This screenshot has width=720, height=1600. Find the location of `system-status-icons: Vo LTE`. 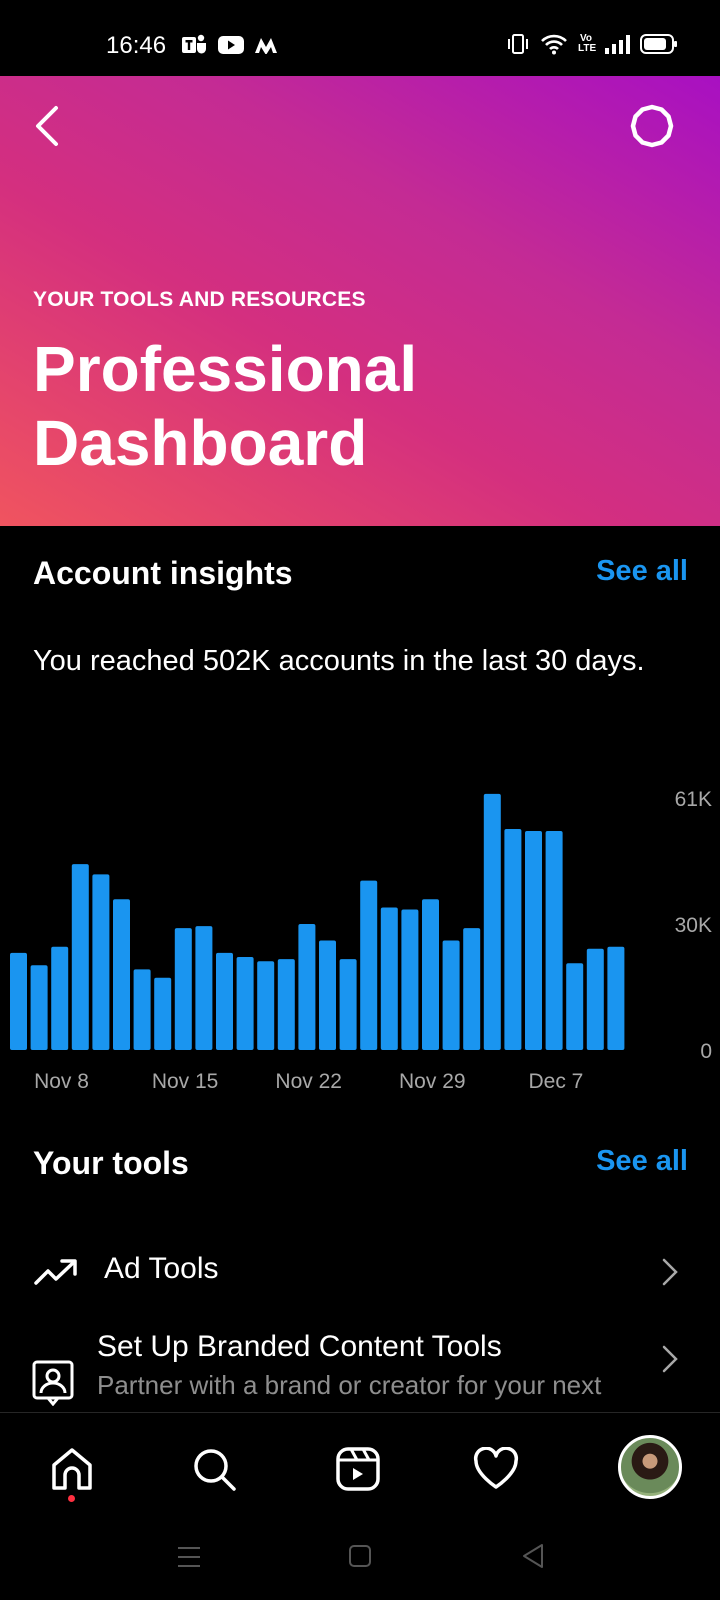

system-status-icons: Vo LTE is located at coordinates (592, 44).